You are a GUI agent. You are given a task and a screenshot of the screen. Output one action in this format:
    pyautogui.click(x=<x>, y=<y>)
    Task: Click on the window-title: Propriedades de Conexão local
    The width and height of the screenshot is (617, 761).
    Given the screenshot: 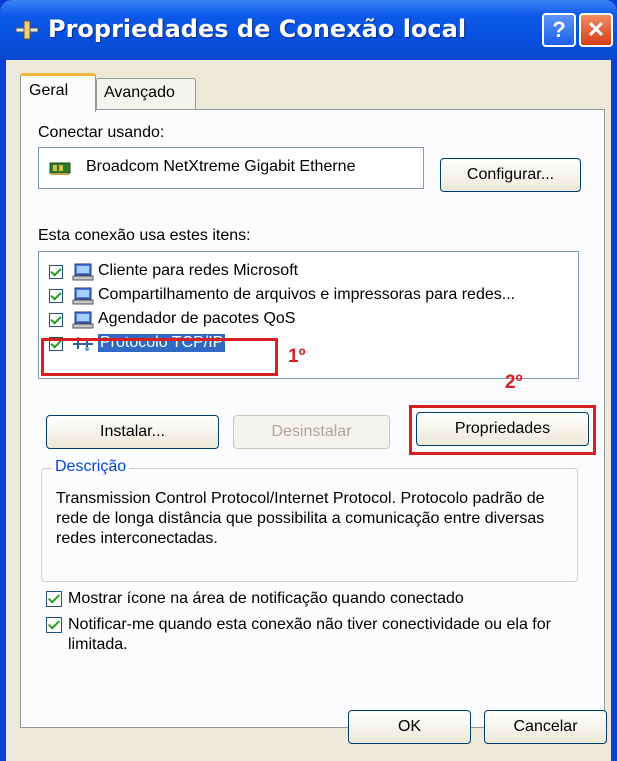 What is the action you would take?
    pyautogui.click(x=257, y=29)
    